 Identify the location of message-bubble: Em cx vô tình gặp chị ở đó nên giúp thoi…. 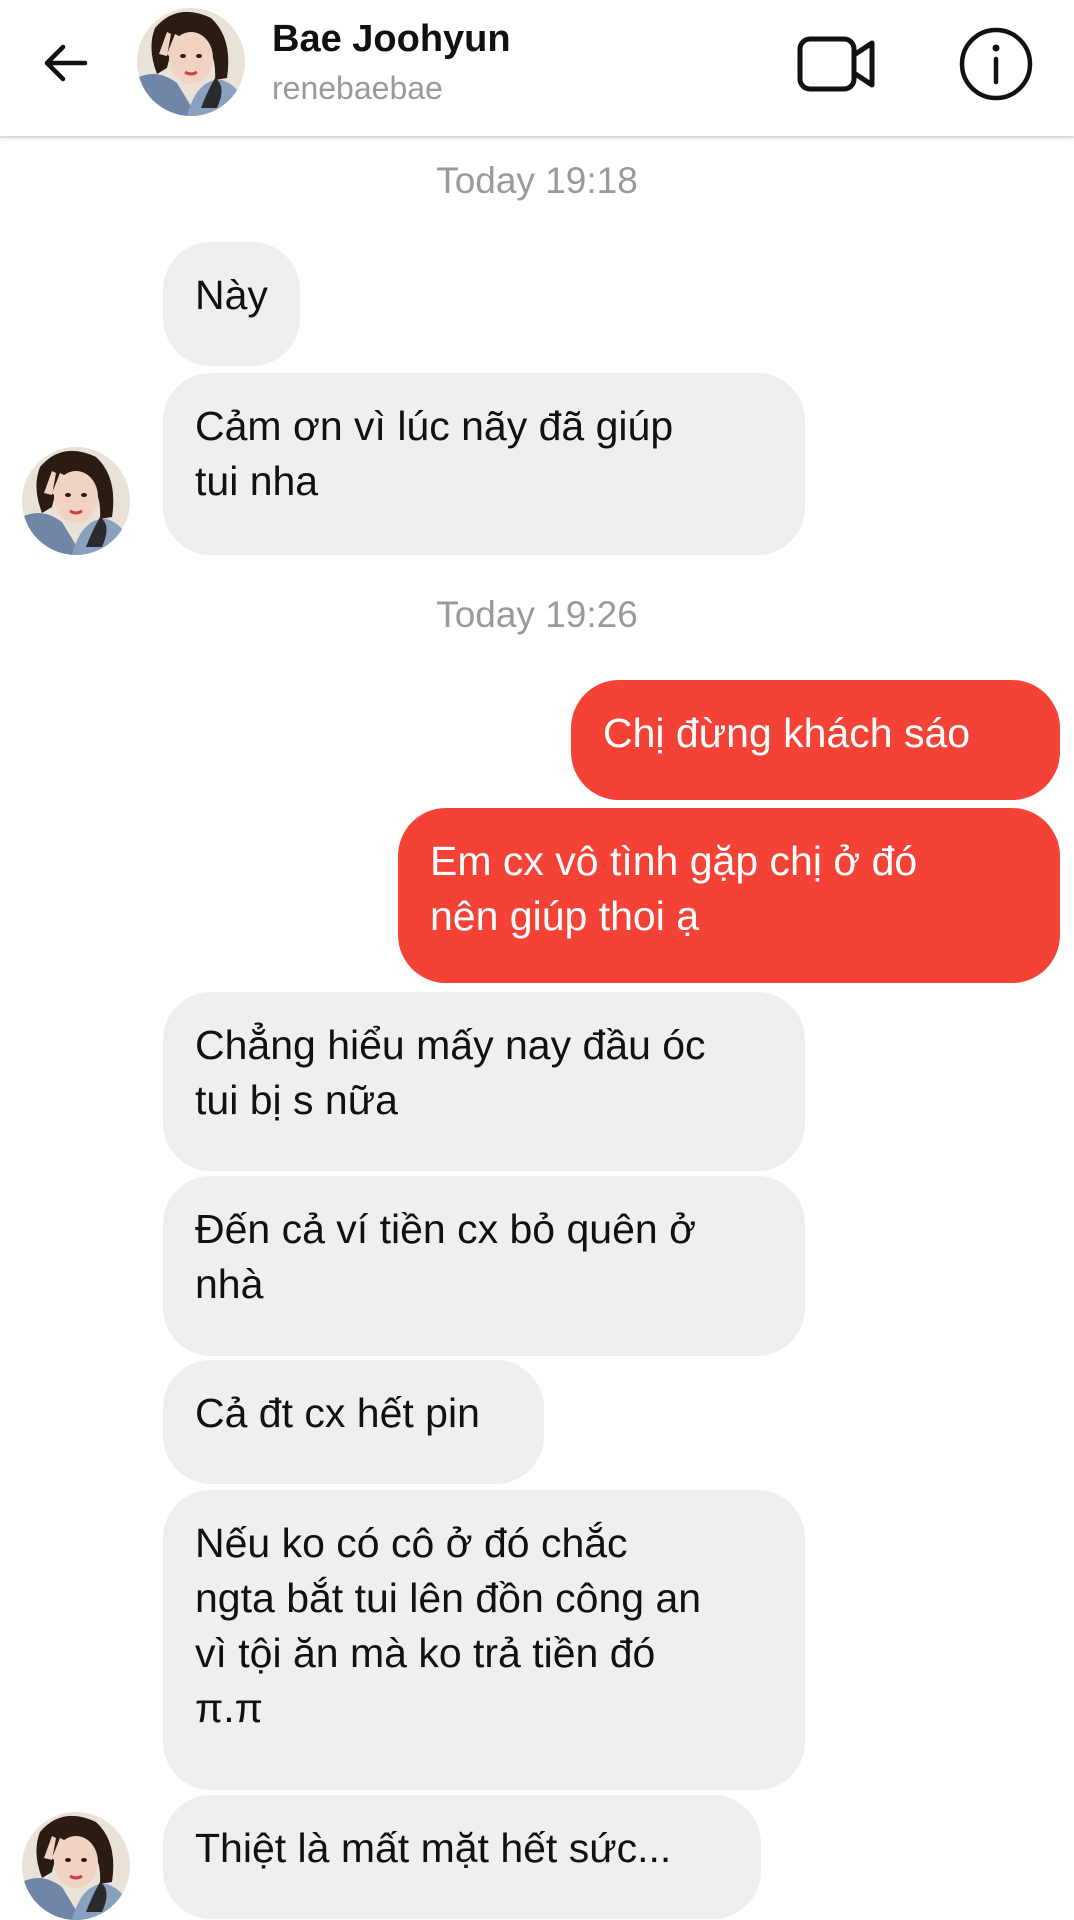
(729, 895).